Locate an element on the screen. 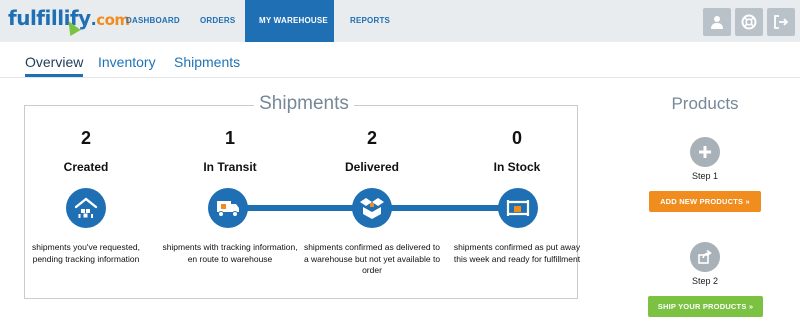 The width and height of the screenshot is (800, 327). stage-in-stock: 0 In Stock is located at coordinates (517, 151).